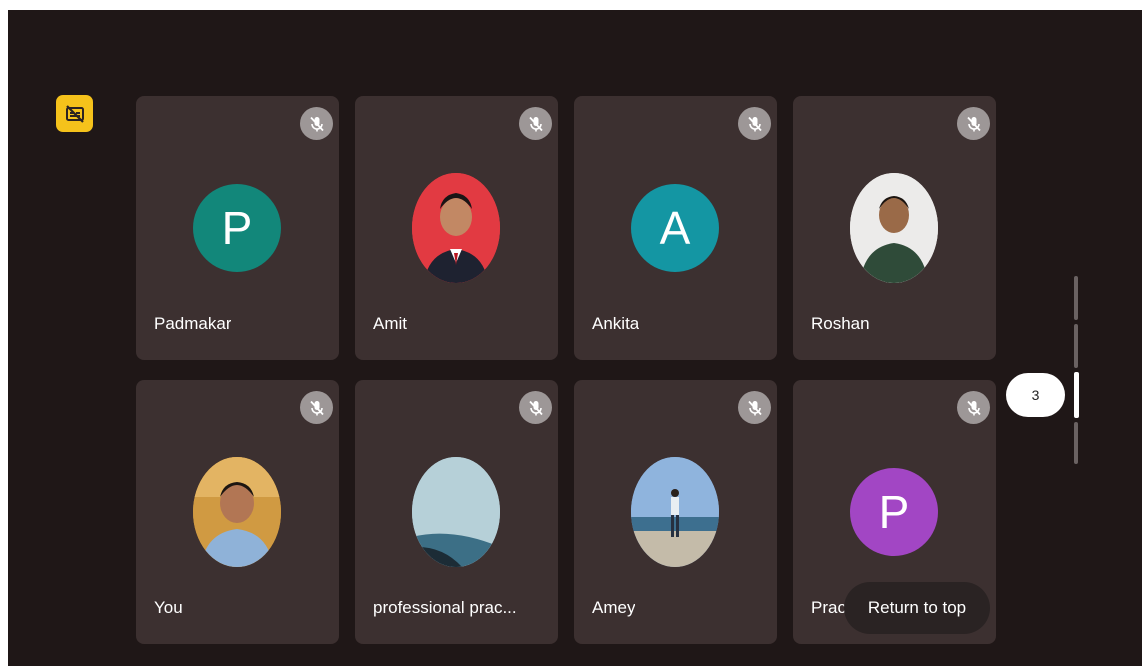  I want to click on page-number-tooltip: 3, so click(1035, 395).